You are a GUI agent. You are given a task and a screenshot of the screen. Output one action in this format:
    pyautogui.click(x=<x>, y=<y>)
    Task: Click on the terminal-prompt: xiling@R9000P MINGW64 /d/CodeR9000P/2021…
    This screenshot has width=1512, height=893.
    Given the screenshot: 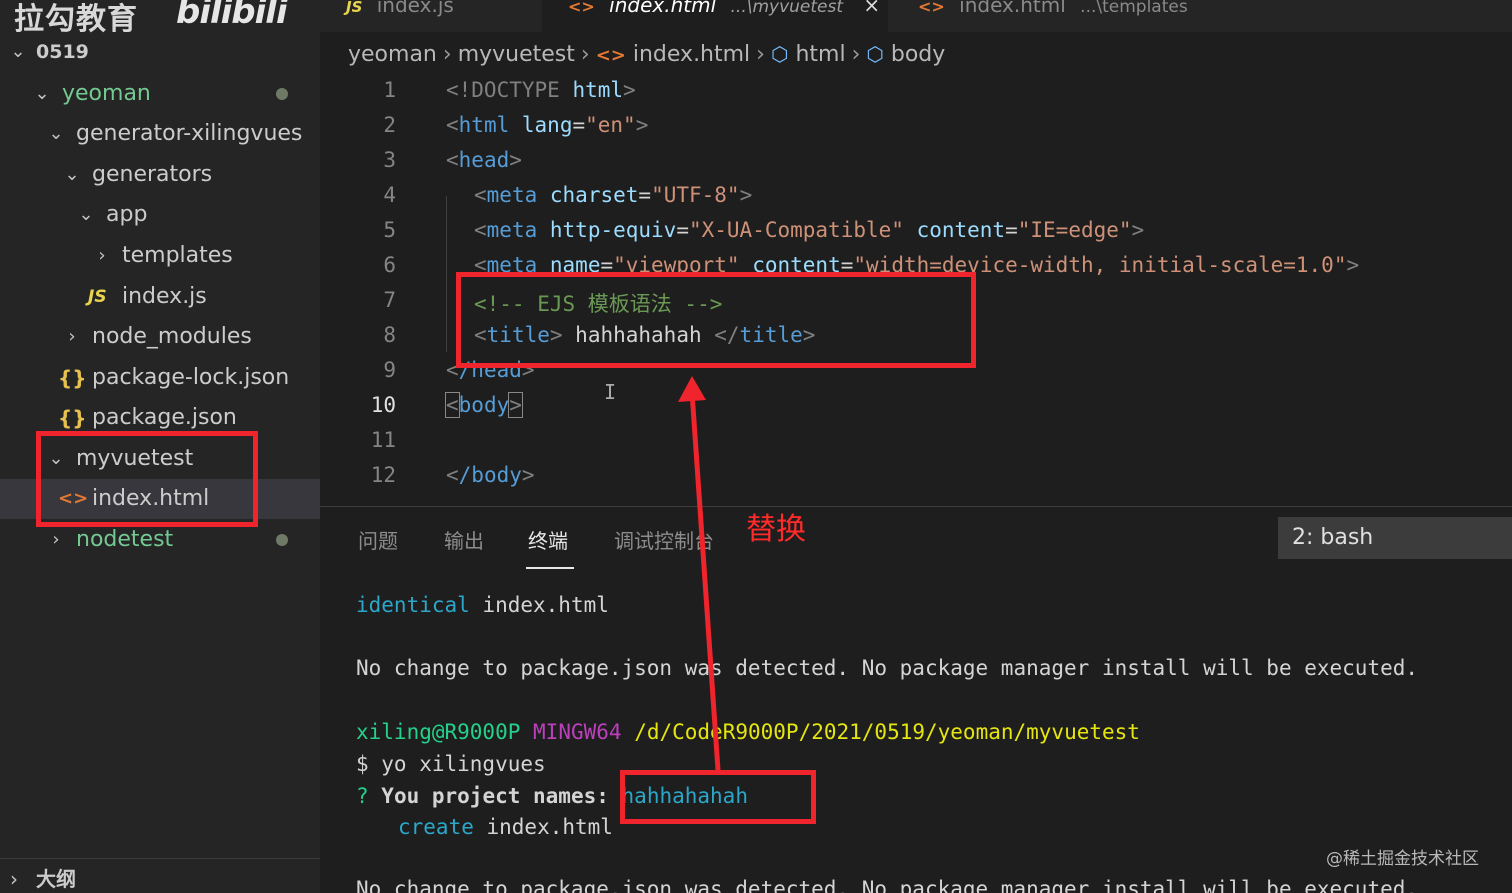 What is the action you would take?
    pyautogui.click(x=748, y=732)
    